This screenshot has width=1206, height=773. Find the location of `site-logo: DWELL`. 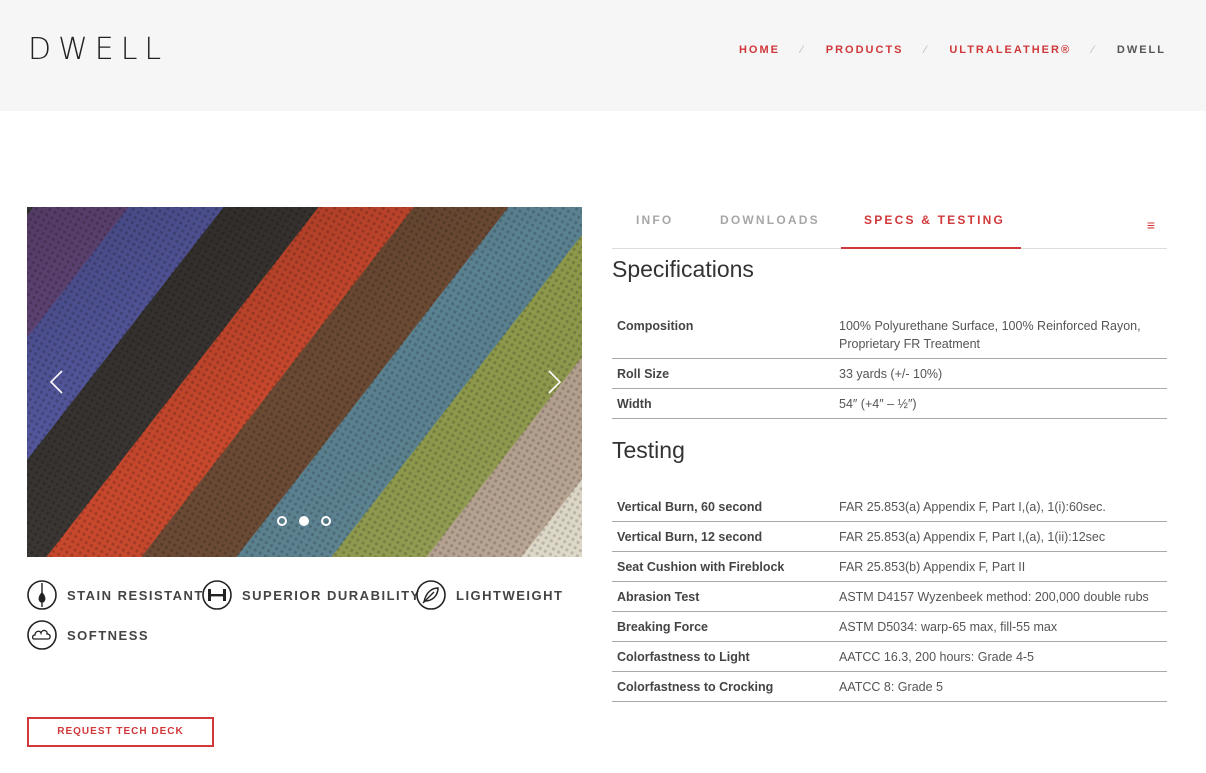

site-logo: DWELL is located at coordinates (98, 49).